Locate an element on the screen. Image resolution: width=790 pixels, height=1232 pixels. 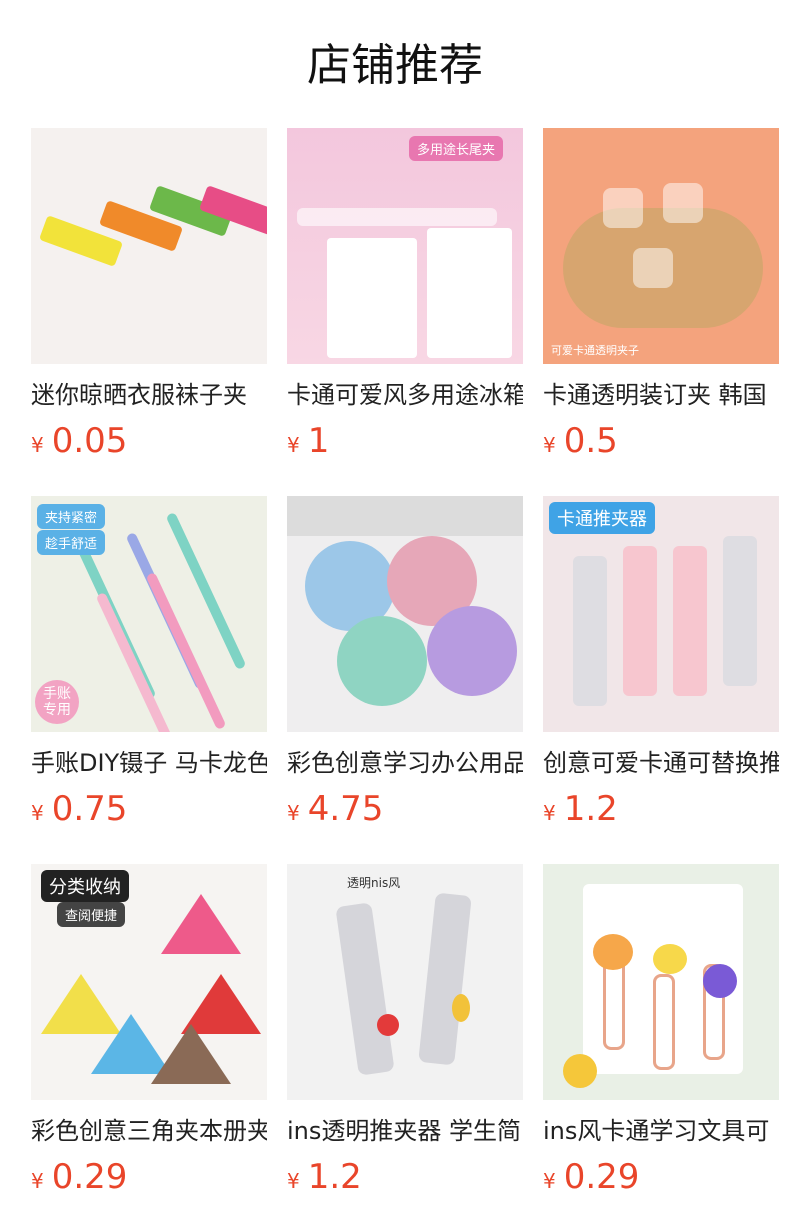
product-card: 卡通推夹器 创意可爱卡通可替换推 ¥ 1.2 is located at coordinates (661, 680).